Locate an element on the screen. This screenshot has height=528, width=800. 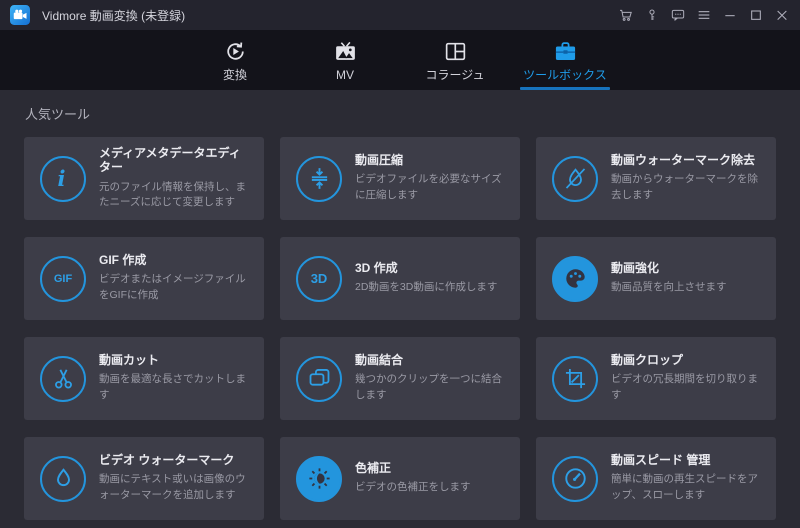
tab-label: ツールボックス is located at coordinates (565, 75).